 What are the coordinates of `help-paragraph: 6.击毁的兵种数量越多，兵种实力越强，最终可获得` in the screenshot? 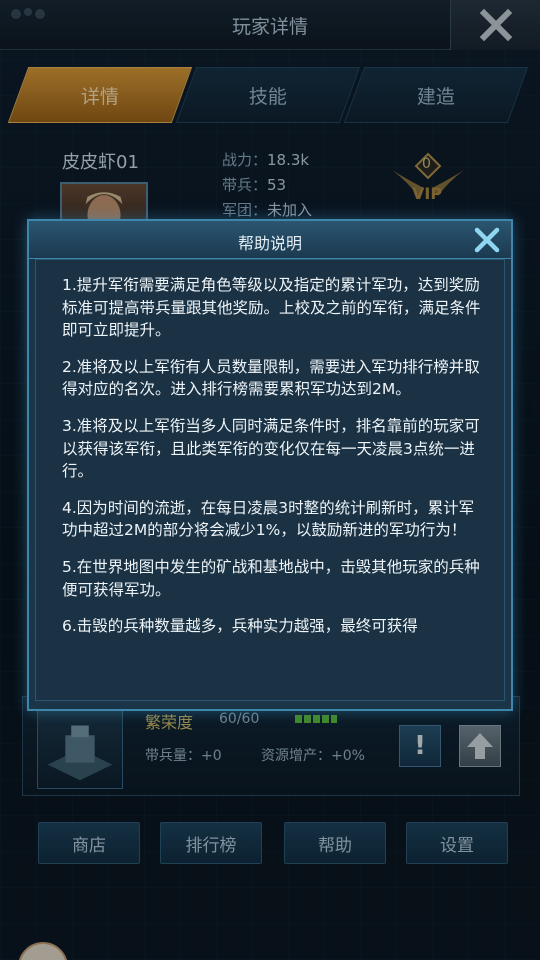 It's located at (240, 626).